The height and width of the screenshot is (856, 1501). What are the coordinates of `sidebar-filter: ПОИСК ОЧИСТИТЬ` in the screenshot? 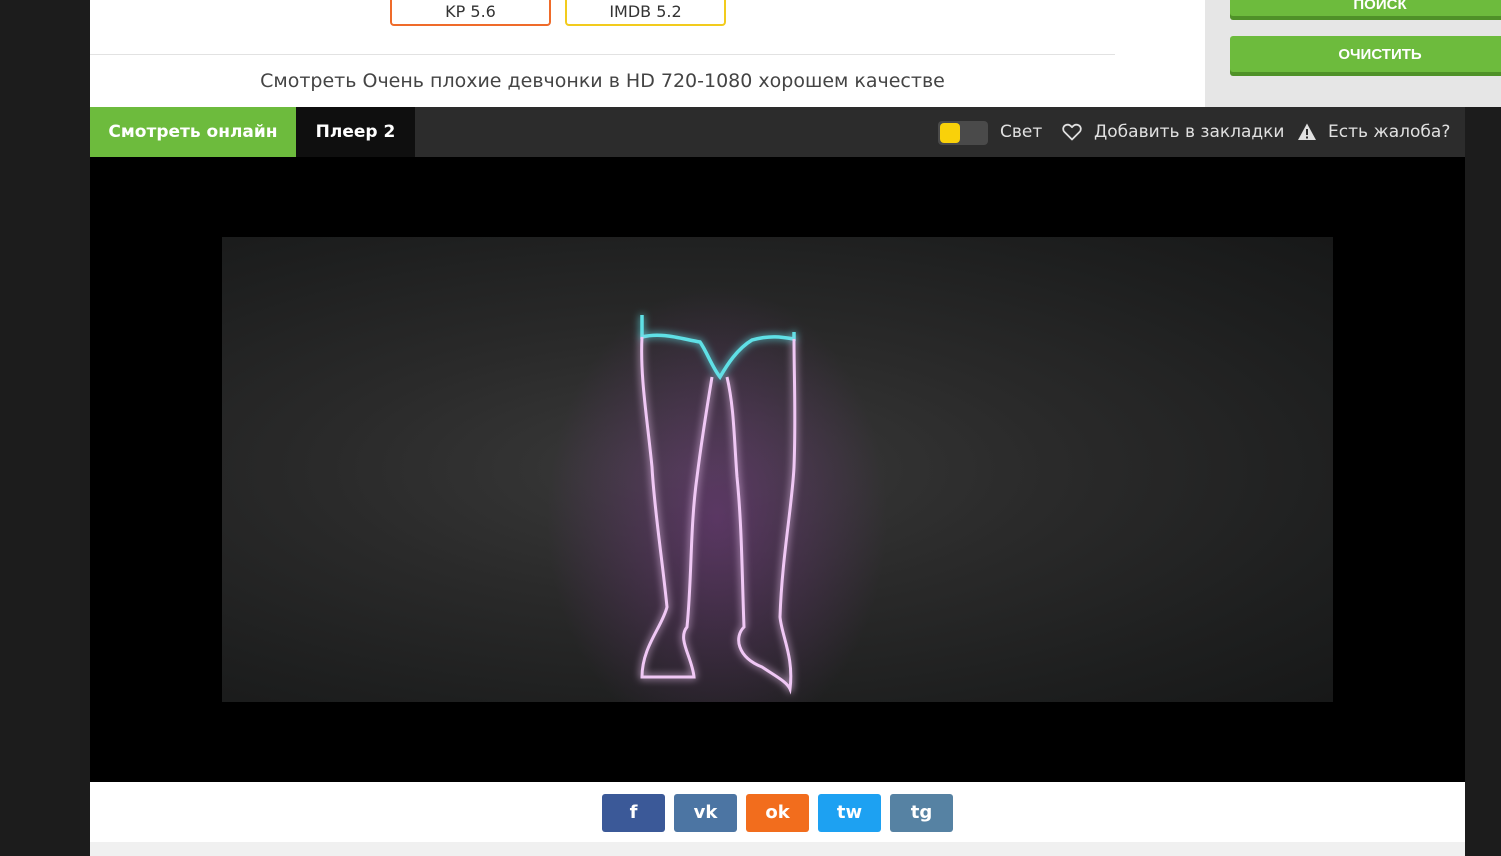 It's located at (1353, 53).